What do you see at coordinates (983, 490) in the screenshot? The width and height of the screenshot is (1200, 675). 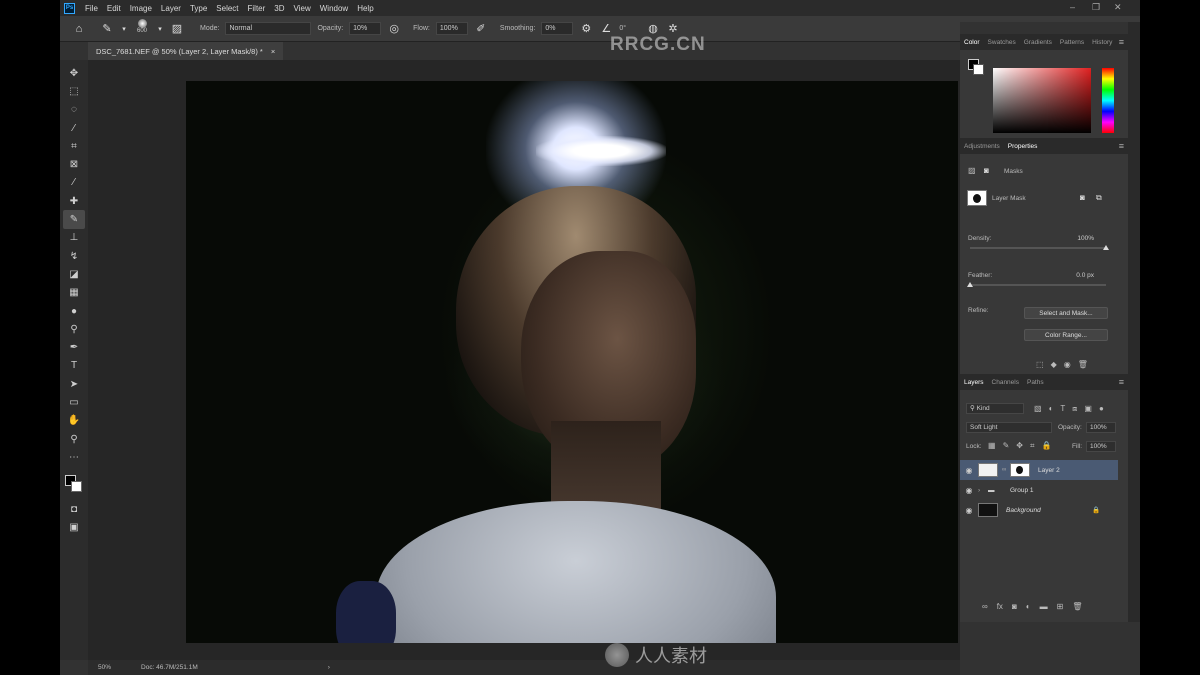 I see `chevron-right-icon: ›` at bounding box center [983, 490].